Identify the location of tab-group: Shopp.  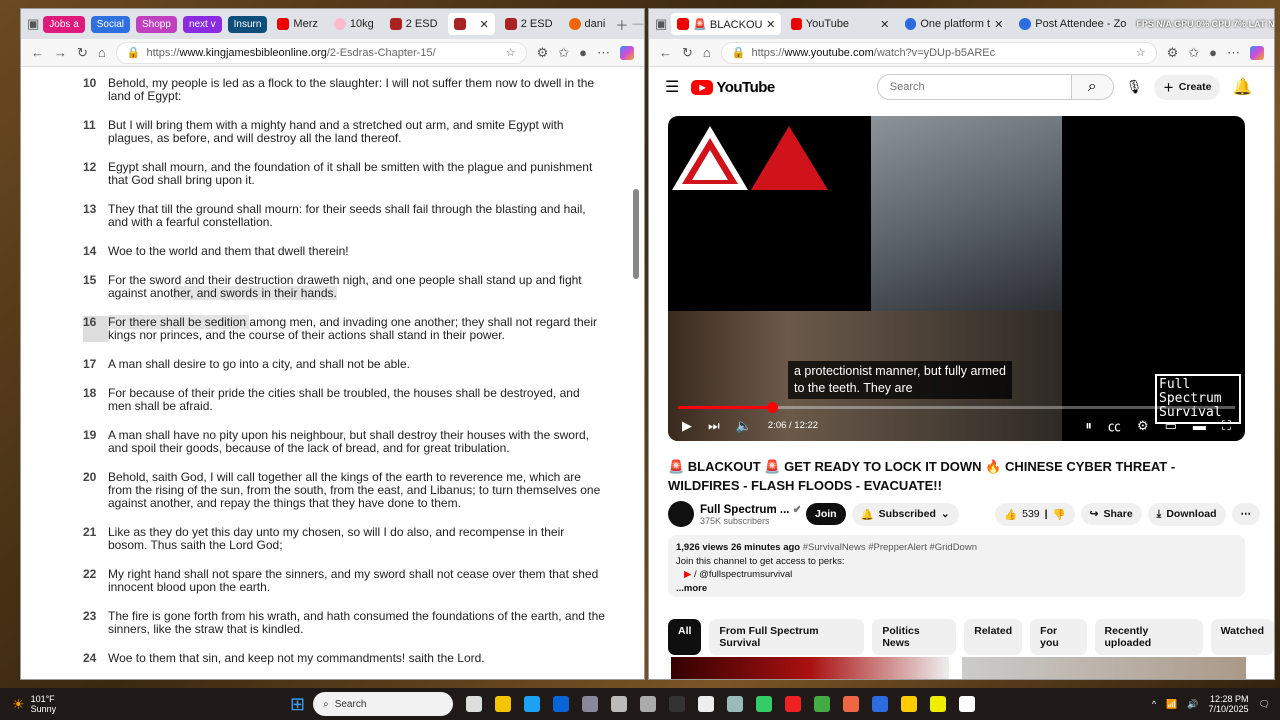
(156, 24).